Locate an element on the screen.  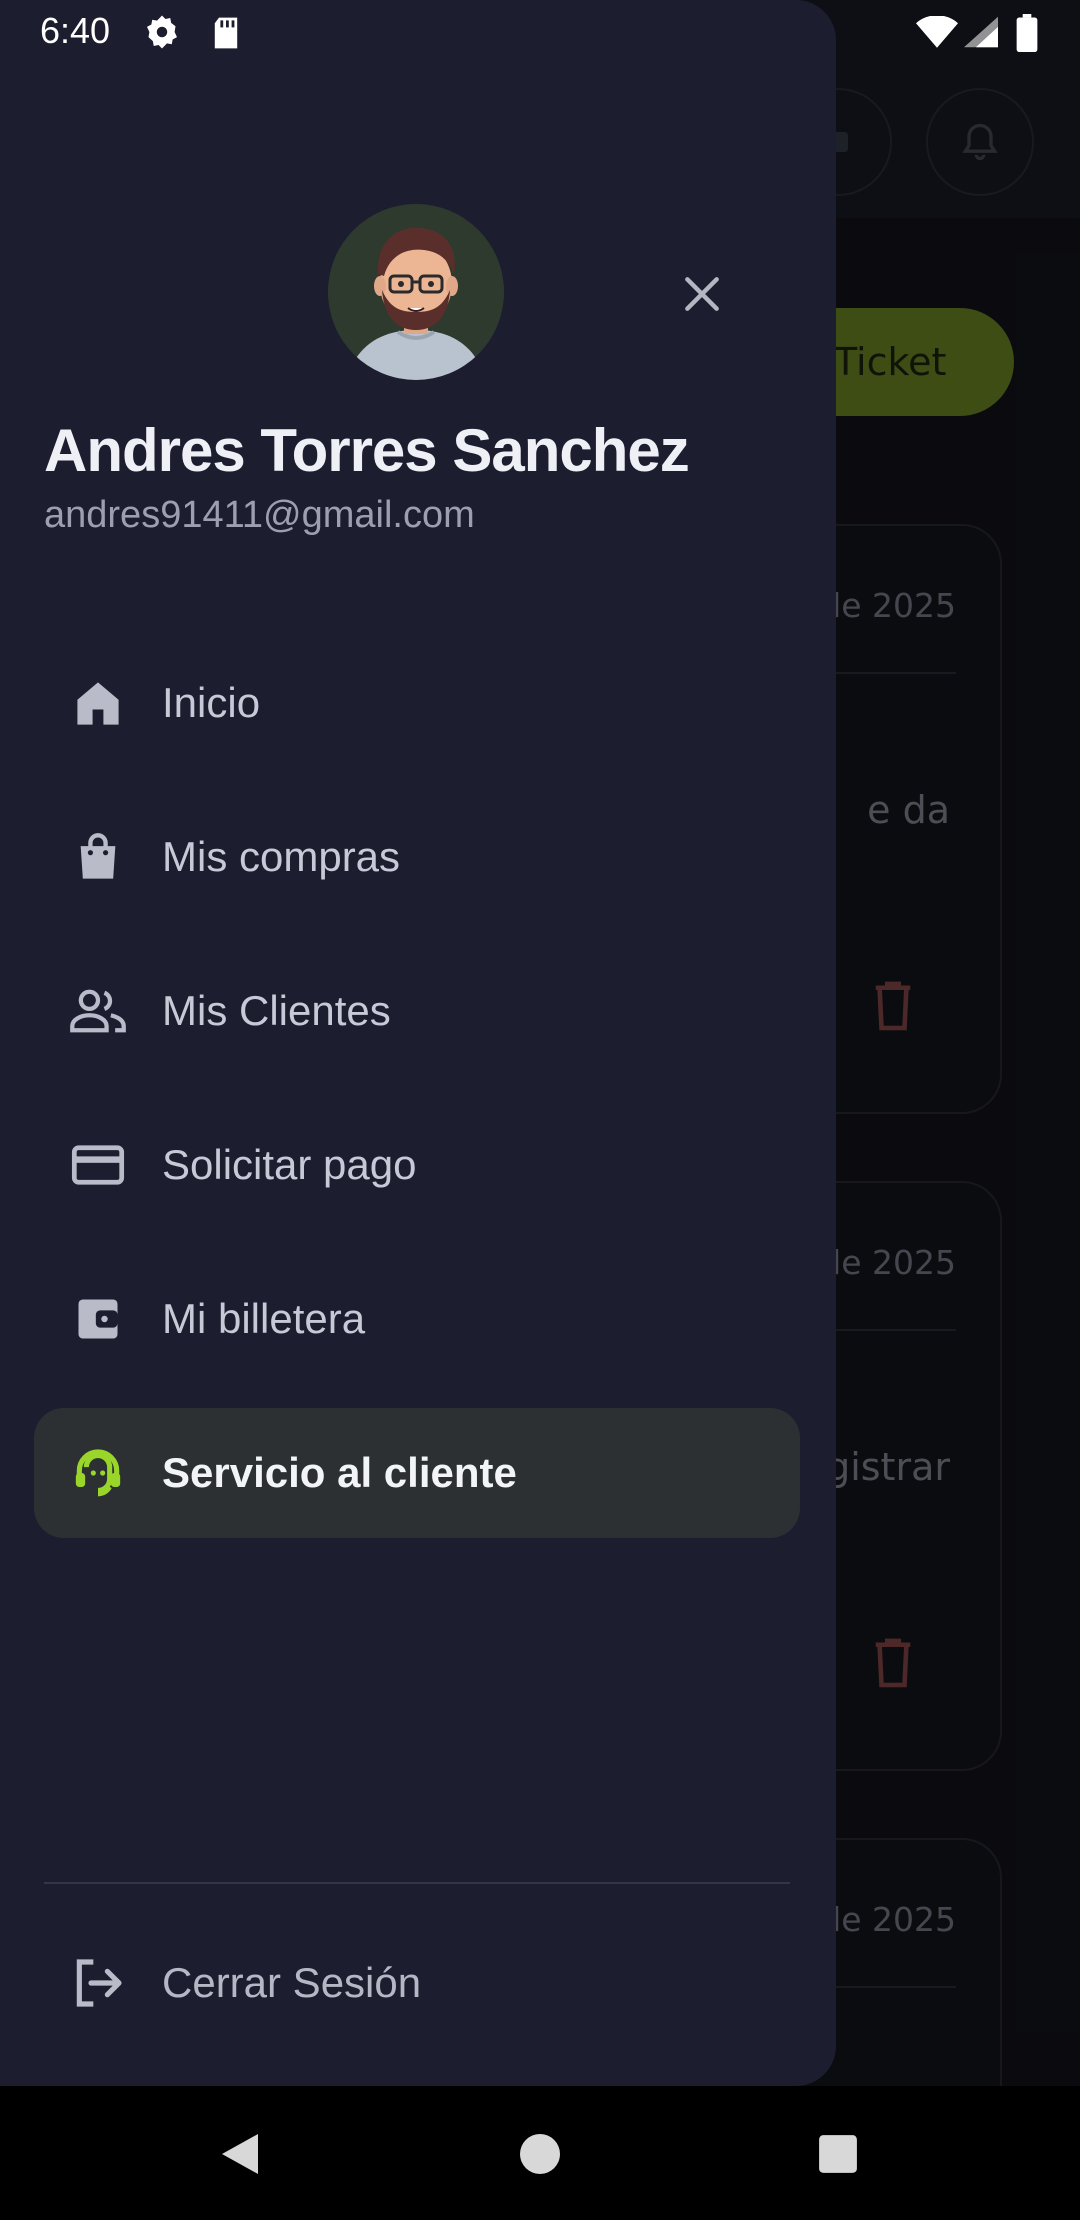
home-circle-icon is located at coordinates (540, 2154).